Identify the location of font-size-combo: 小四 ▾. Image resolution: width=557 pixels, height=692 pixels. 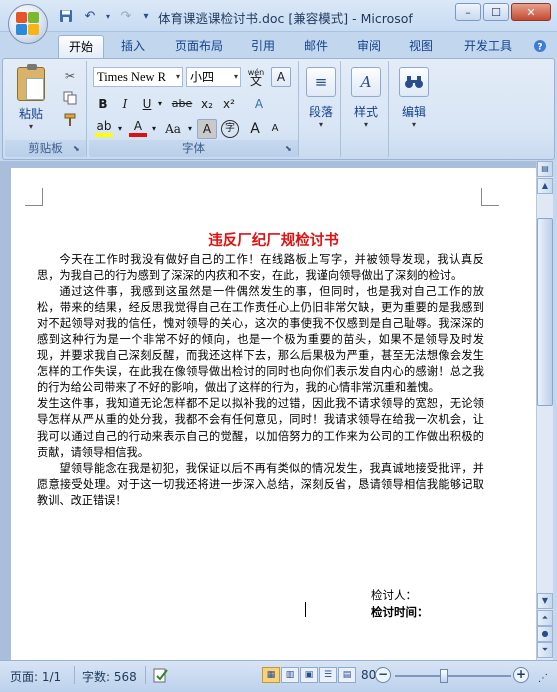
(213, 77).